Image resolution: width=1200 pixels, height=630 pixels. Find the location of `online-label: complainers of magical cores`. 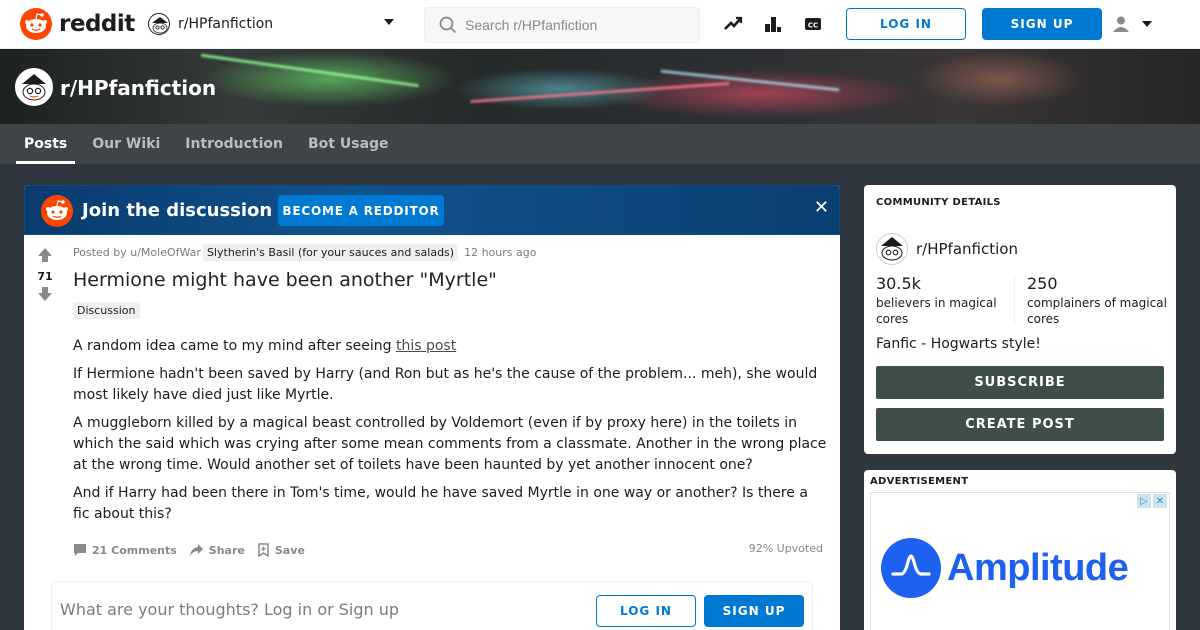

online-label: complainers of magical cores is located at coordinates (1097, 311).